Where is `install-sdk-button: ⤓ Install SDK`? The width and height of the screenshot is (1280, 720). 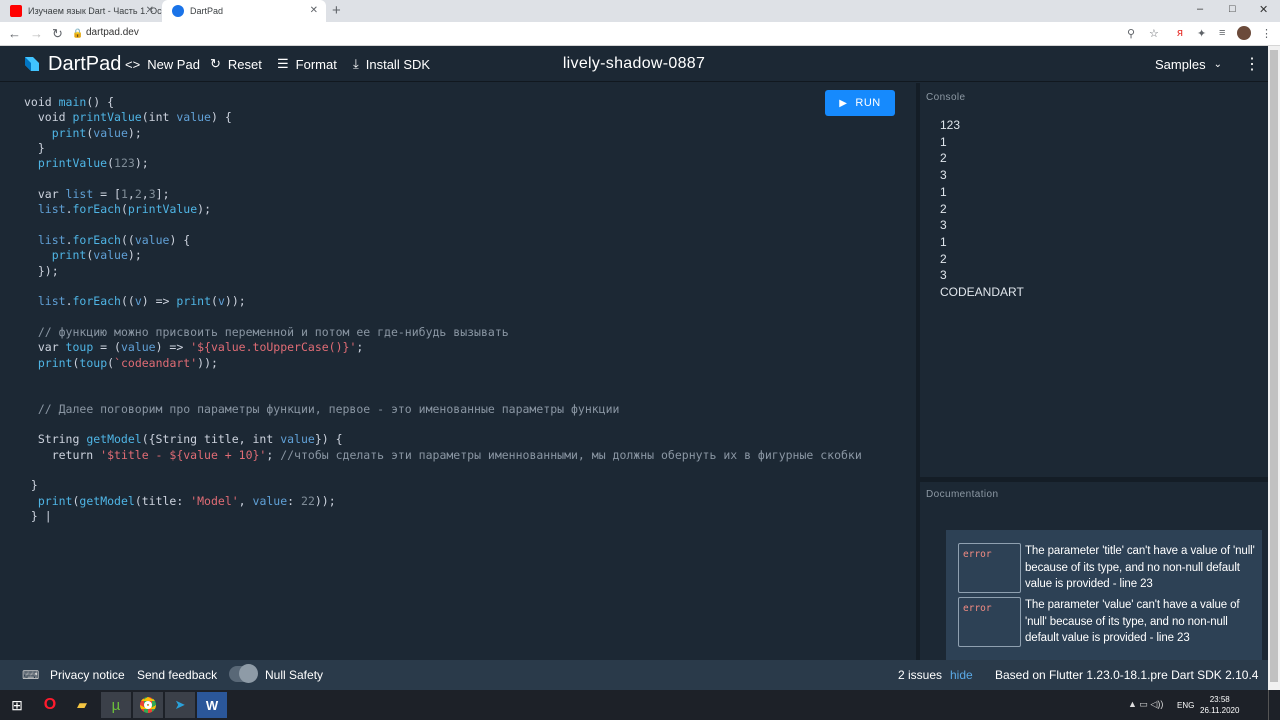 install-sdk-button: ⤓ Install SDK is located at coordinates (391, 64).